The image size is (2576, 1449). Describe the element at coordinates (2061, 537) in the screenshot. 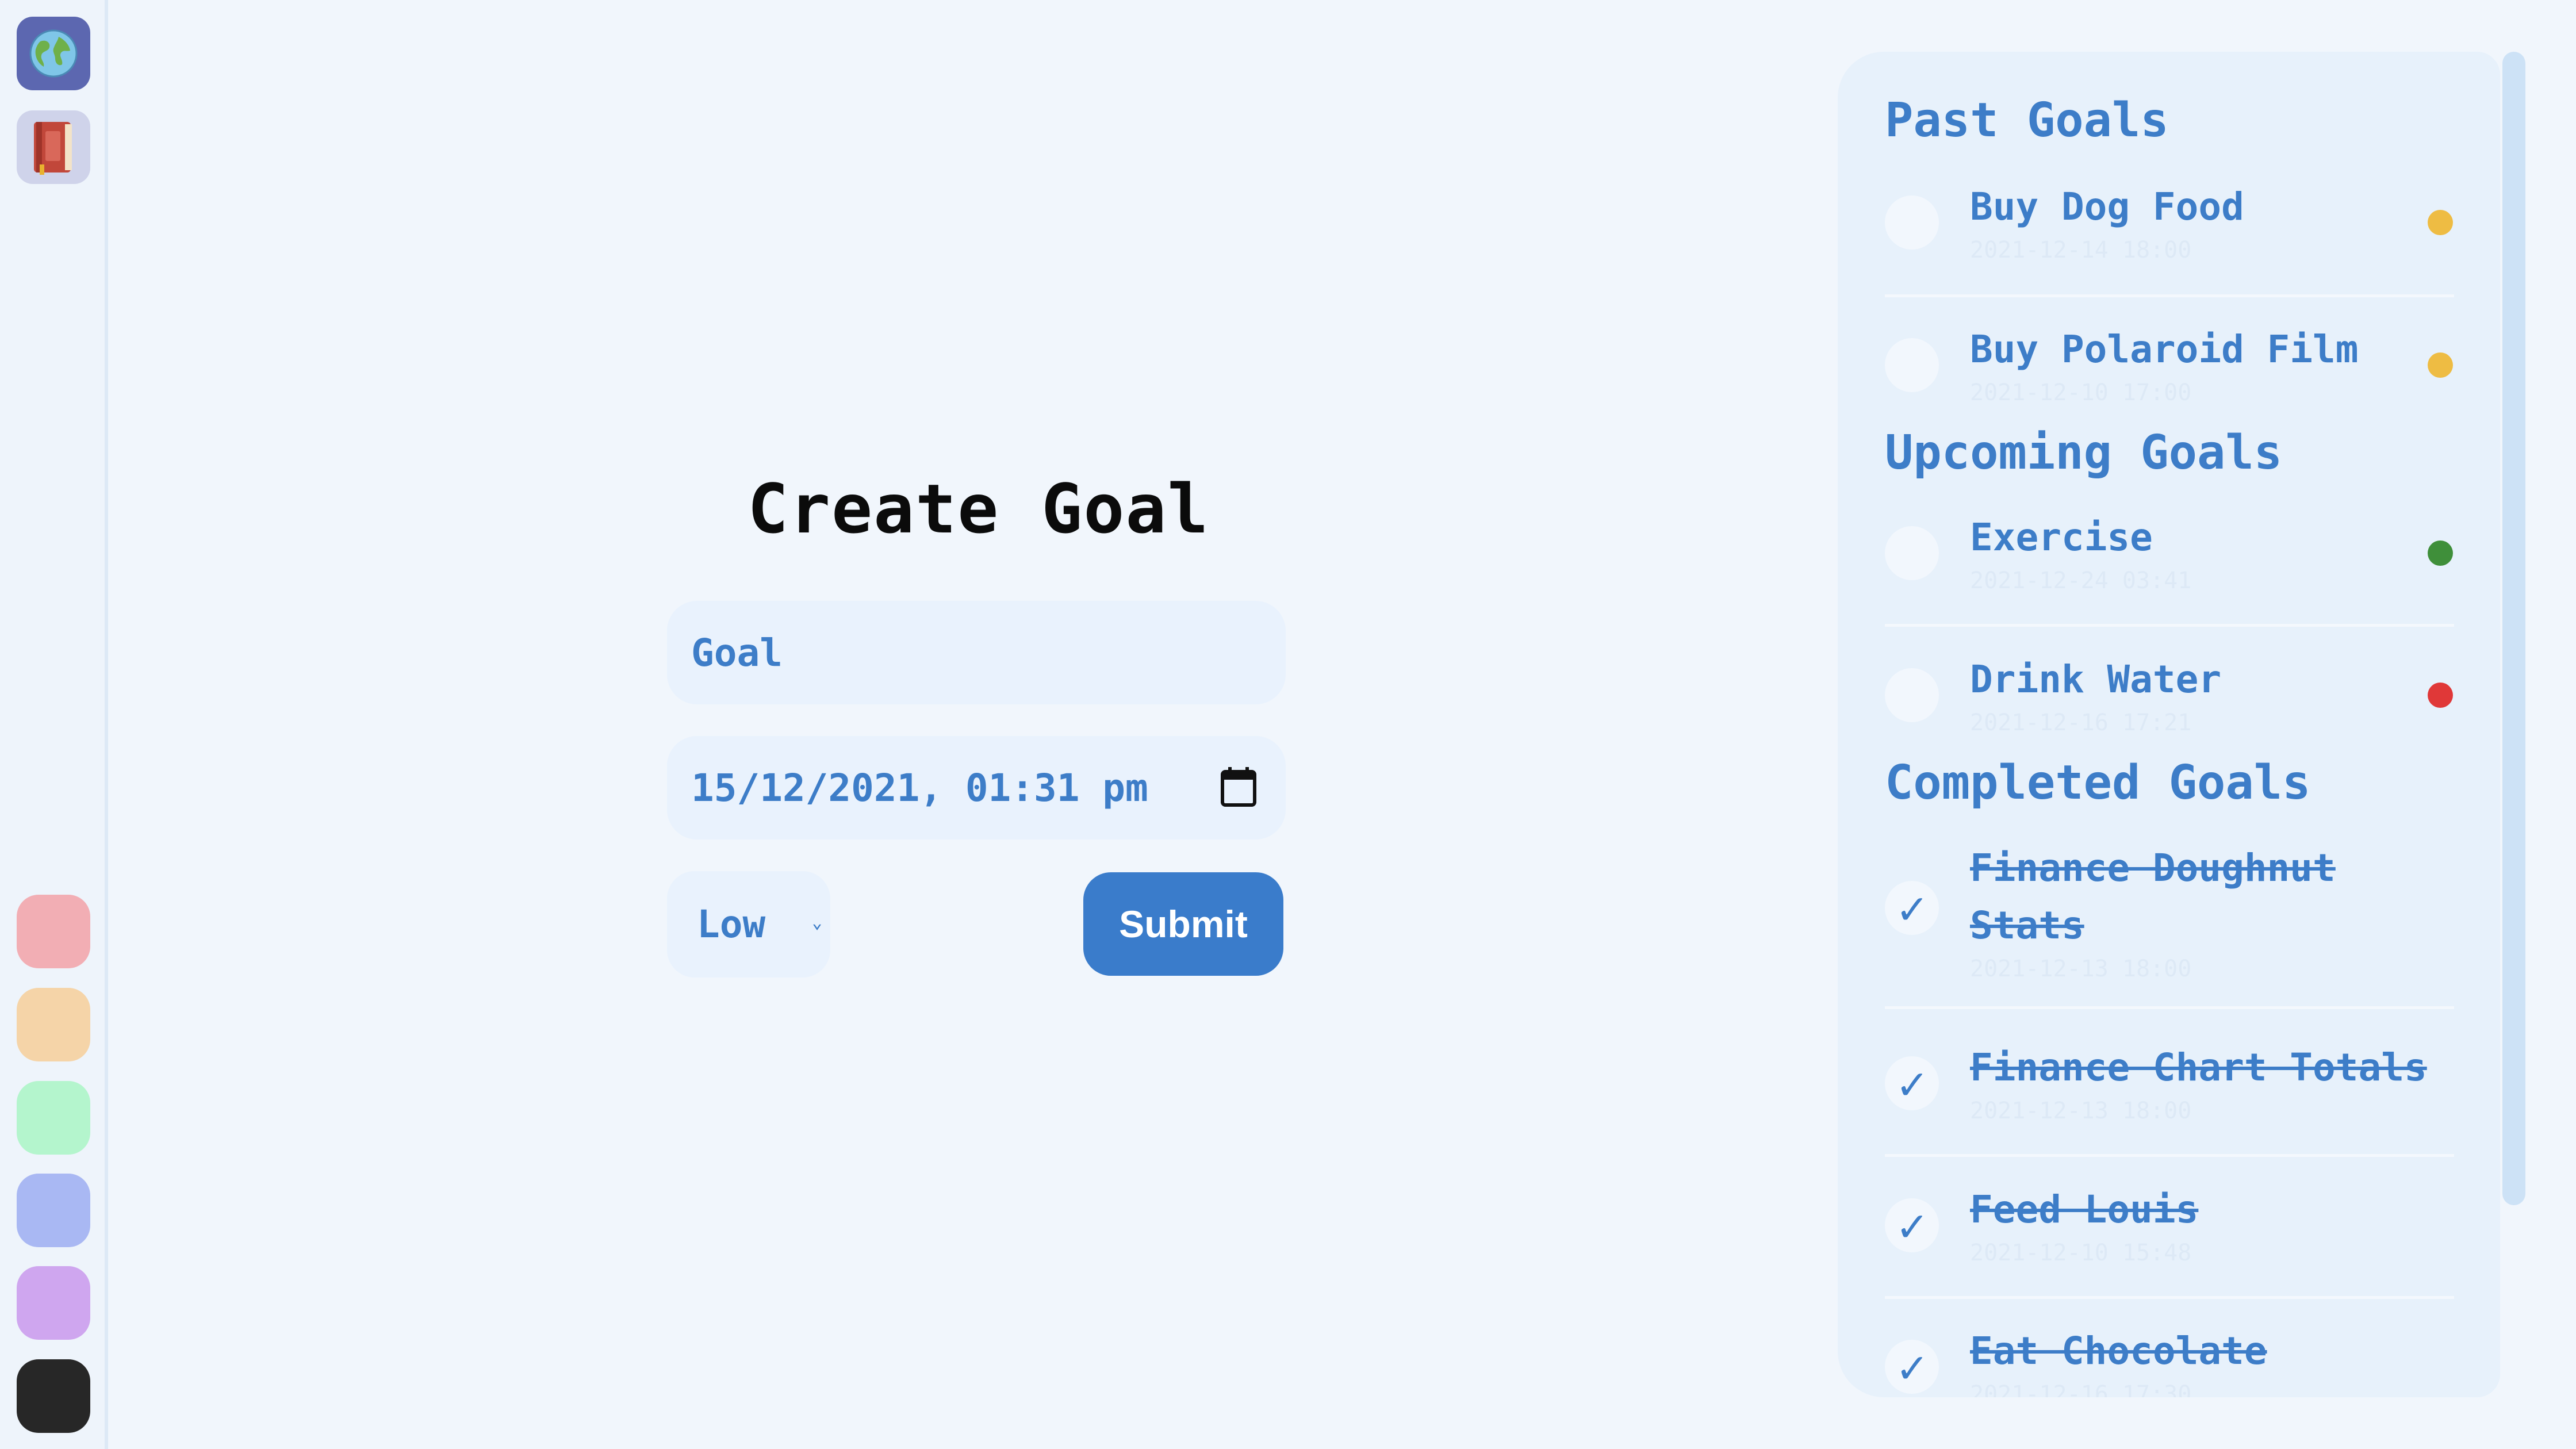

I see `goal-name: Exercise` at that location.